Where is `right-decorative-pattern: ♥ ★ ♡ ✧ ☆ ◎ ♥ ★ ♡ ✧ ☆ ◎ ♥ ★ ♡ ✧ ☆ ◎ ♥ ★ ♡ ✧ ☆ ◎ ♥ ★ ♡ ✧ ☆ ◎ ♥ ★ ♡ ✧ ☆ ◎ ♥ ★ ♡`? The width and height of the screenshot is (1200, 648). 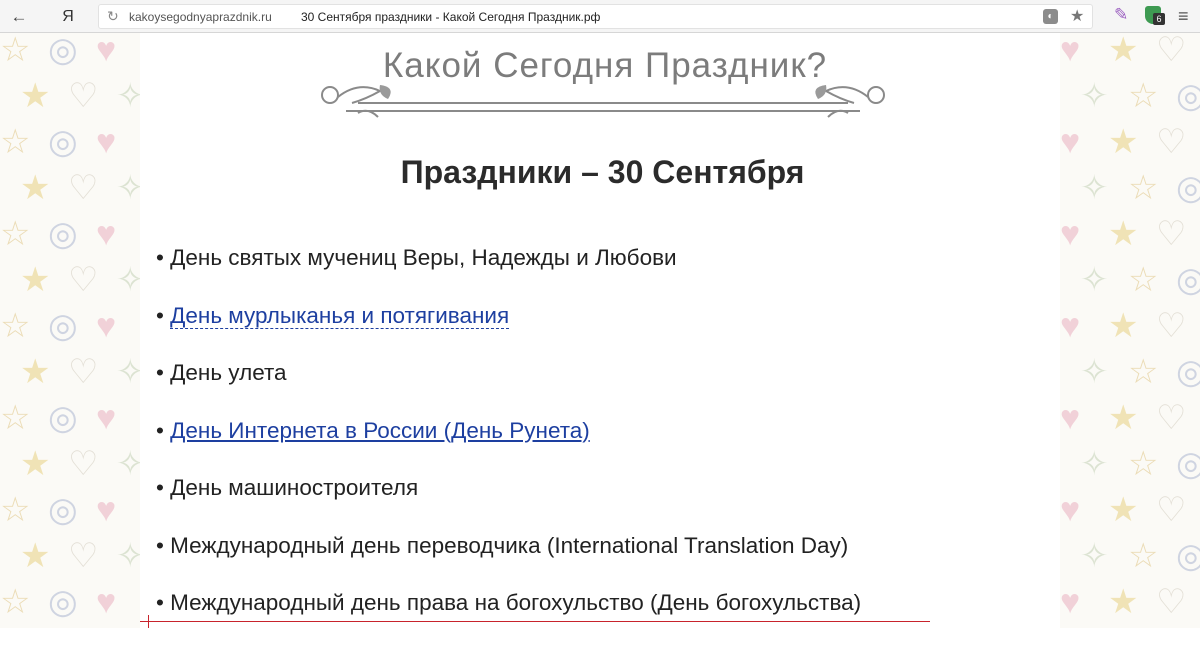 right-decorative-pattern: ♥ ★ ♡ ✧ ☆ ◎ ♥ ★ ♡ ✧ ☆ ◎ ♥ ★ ♡ ✧ ☆ ◎ ♥ ★ ♡ ✧ ☆ ◎ ♥ ★ ♡ ✧ ☆ ◎ ♥ ★ ♡ ✧ ☆ ◎ ♥ ★ ♡ is located at coordinates (1130, 330).